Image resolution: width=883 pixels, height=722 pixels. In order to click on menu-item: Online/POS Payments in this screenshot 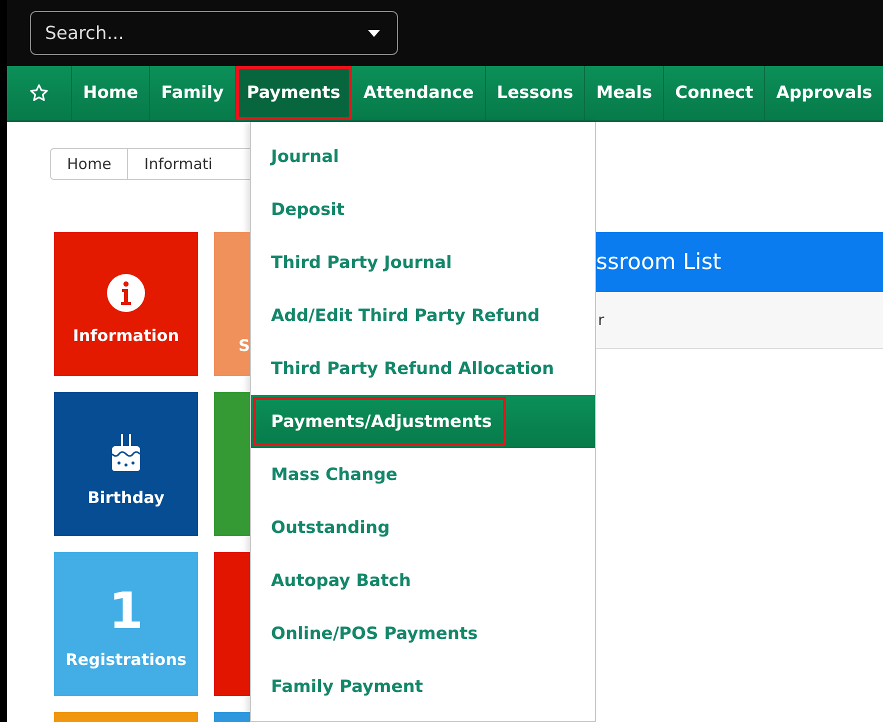, I will do `click(423, 633)`.